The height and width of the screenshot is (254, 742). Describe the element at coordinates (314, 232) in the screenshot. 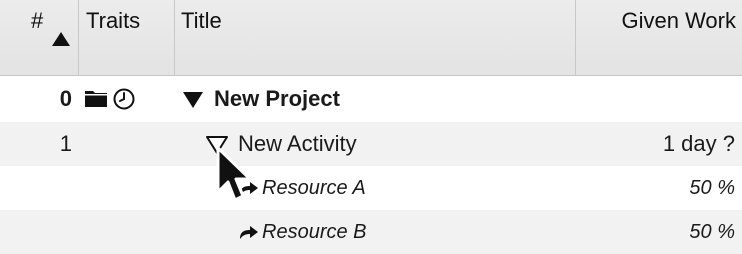

I see `row-title: Resource B` at that location.